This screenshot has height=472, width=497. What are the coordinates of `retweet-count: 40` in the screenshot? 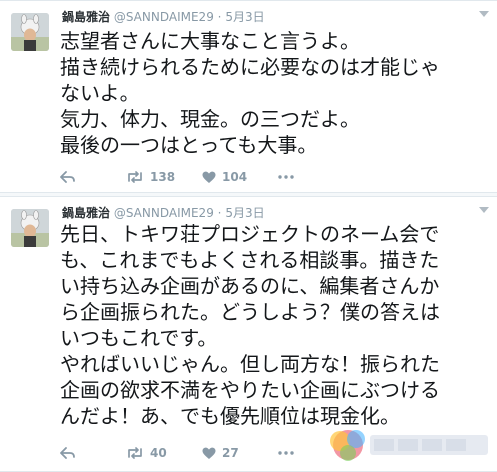 It's located at (158, 453).